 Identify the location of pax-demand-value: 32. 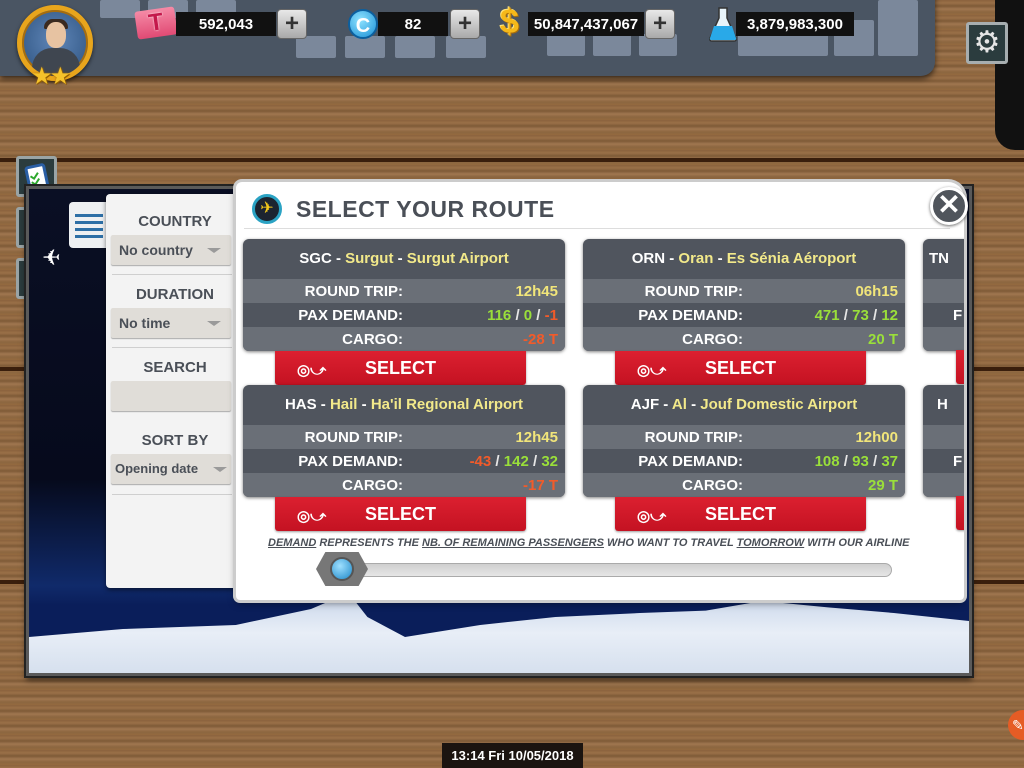
(549, 461).